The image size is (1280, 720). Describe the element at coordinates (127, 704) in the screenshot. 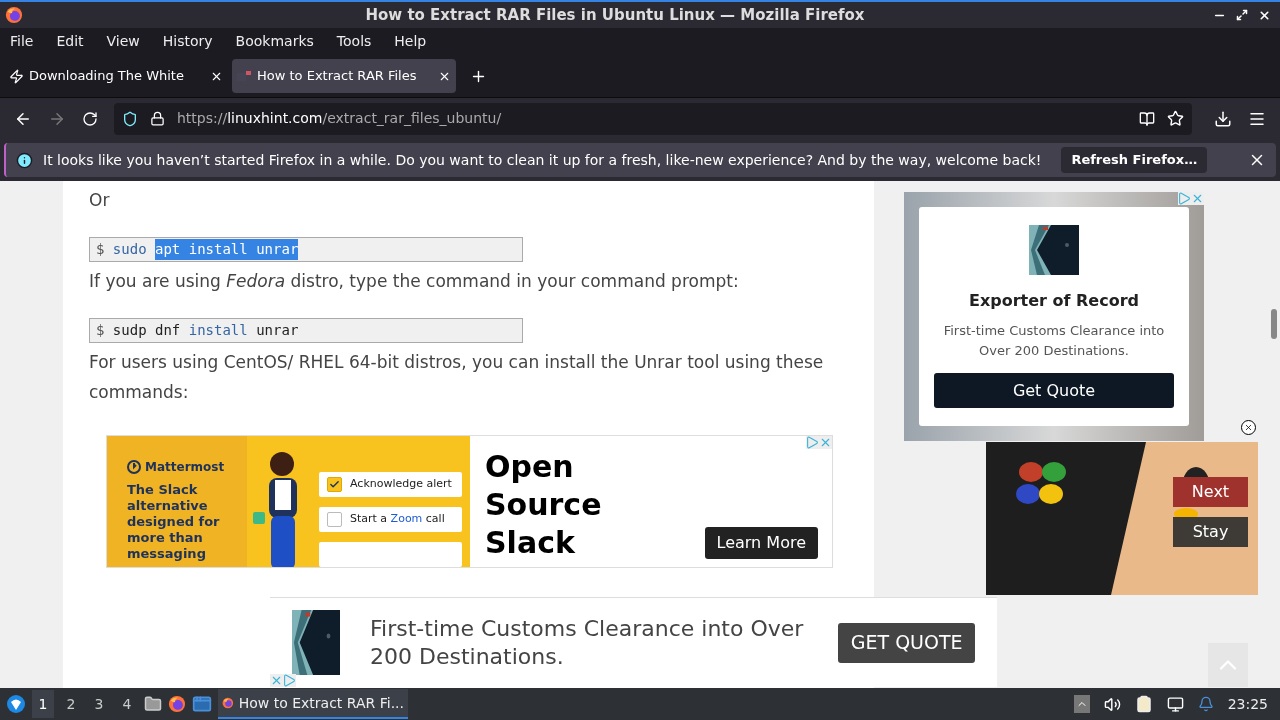

I see `workspace-button: 4` at that location.